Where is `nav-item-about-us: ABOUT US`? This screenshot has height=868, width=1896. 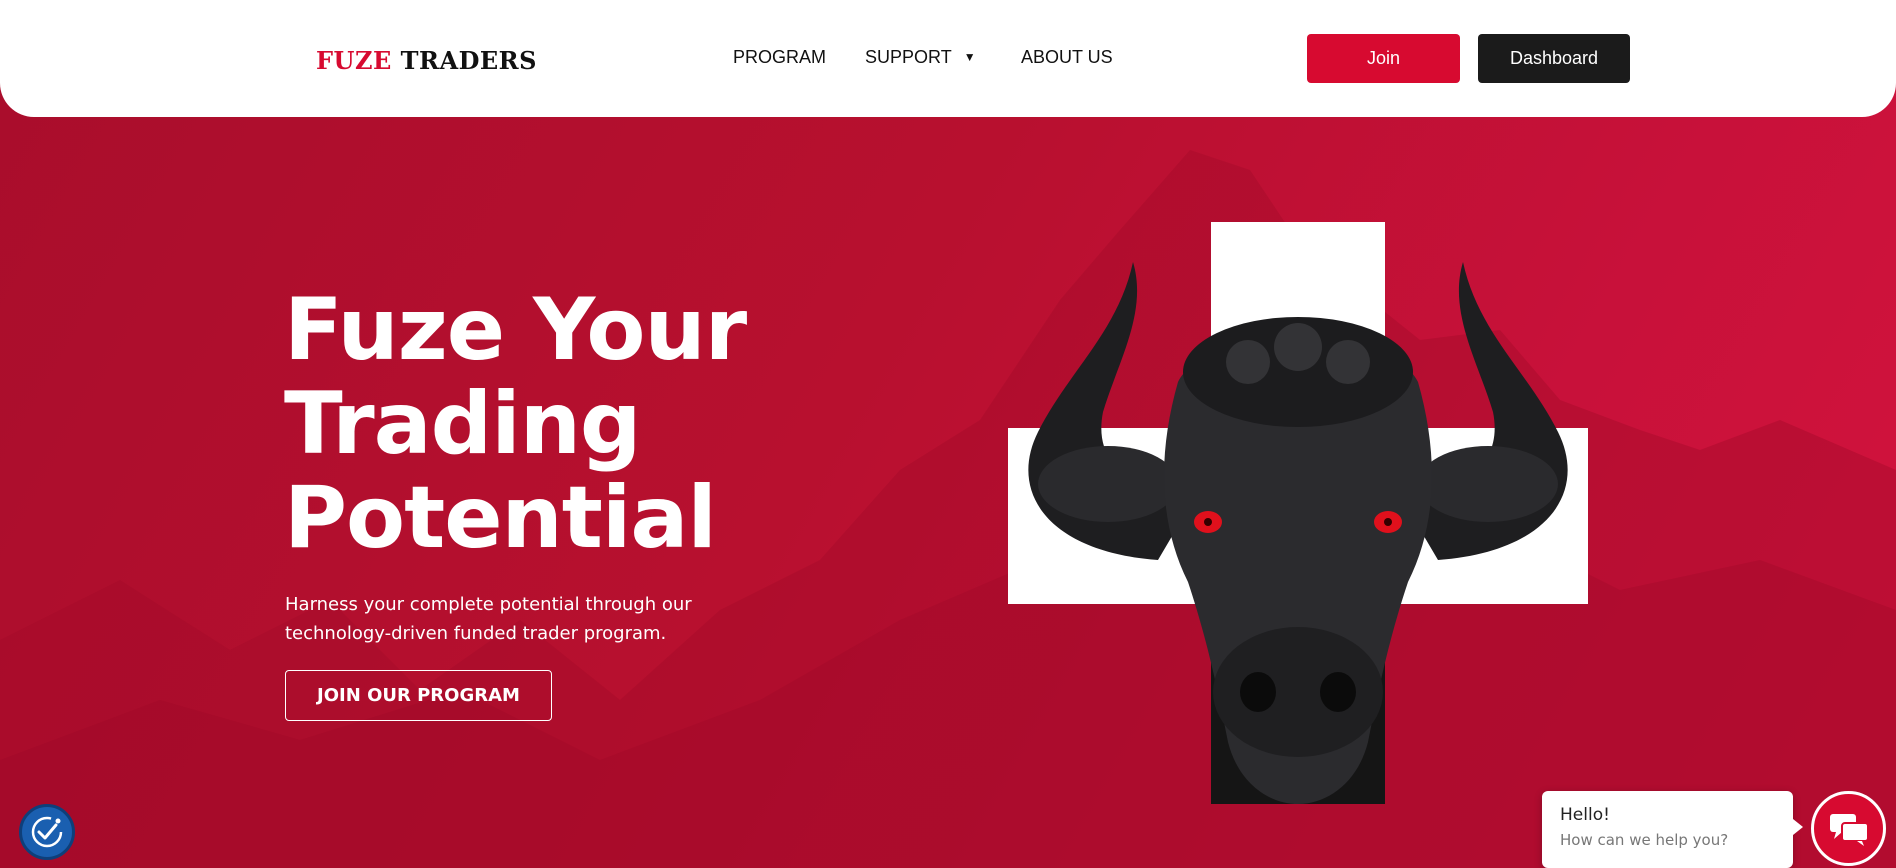
nav-item-about-us: ABOUT US is located at coordinates (1067, 57).